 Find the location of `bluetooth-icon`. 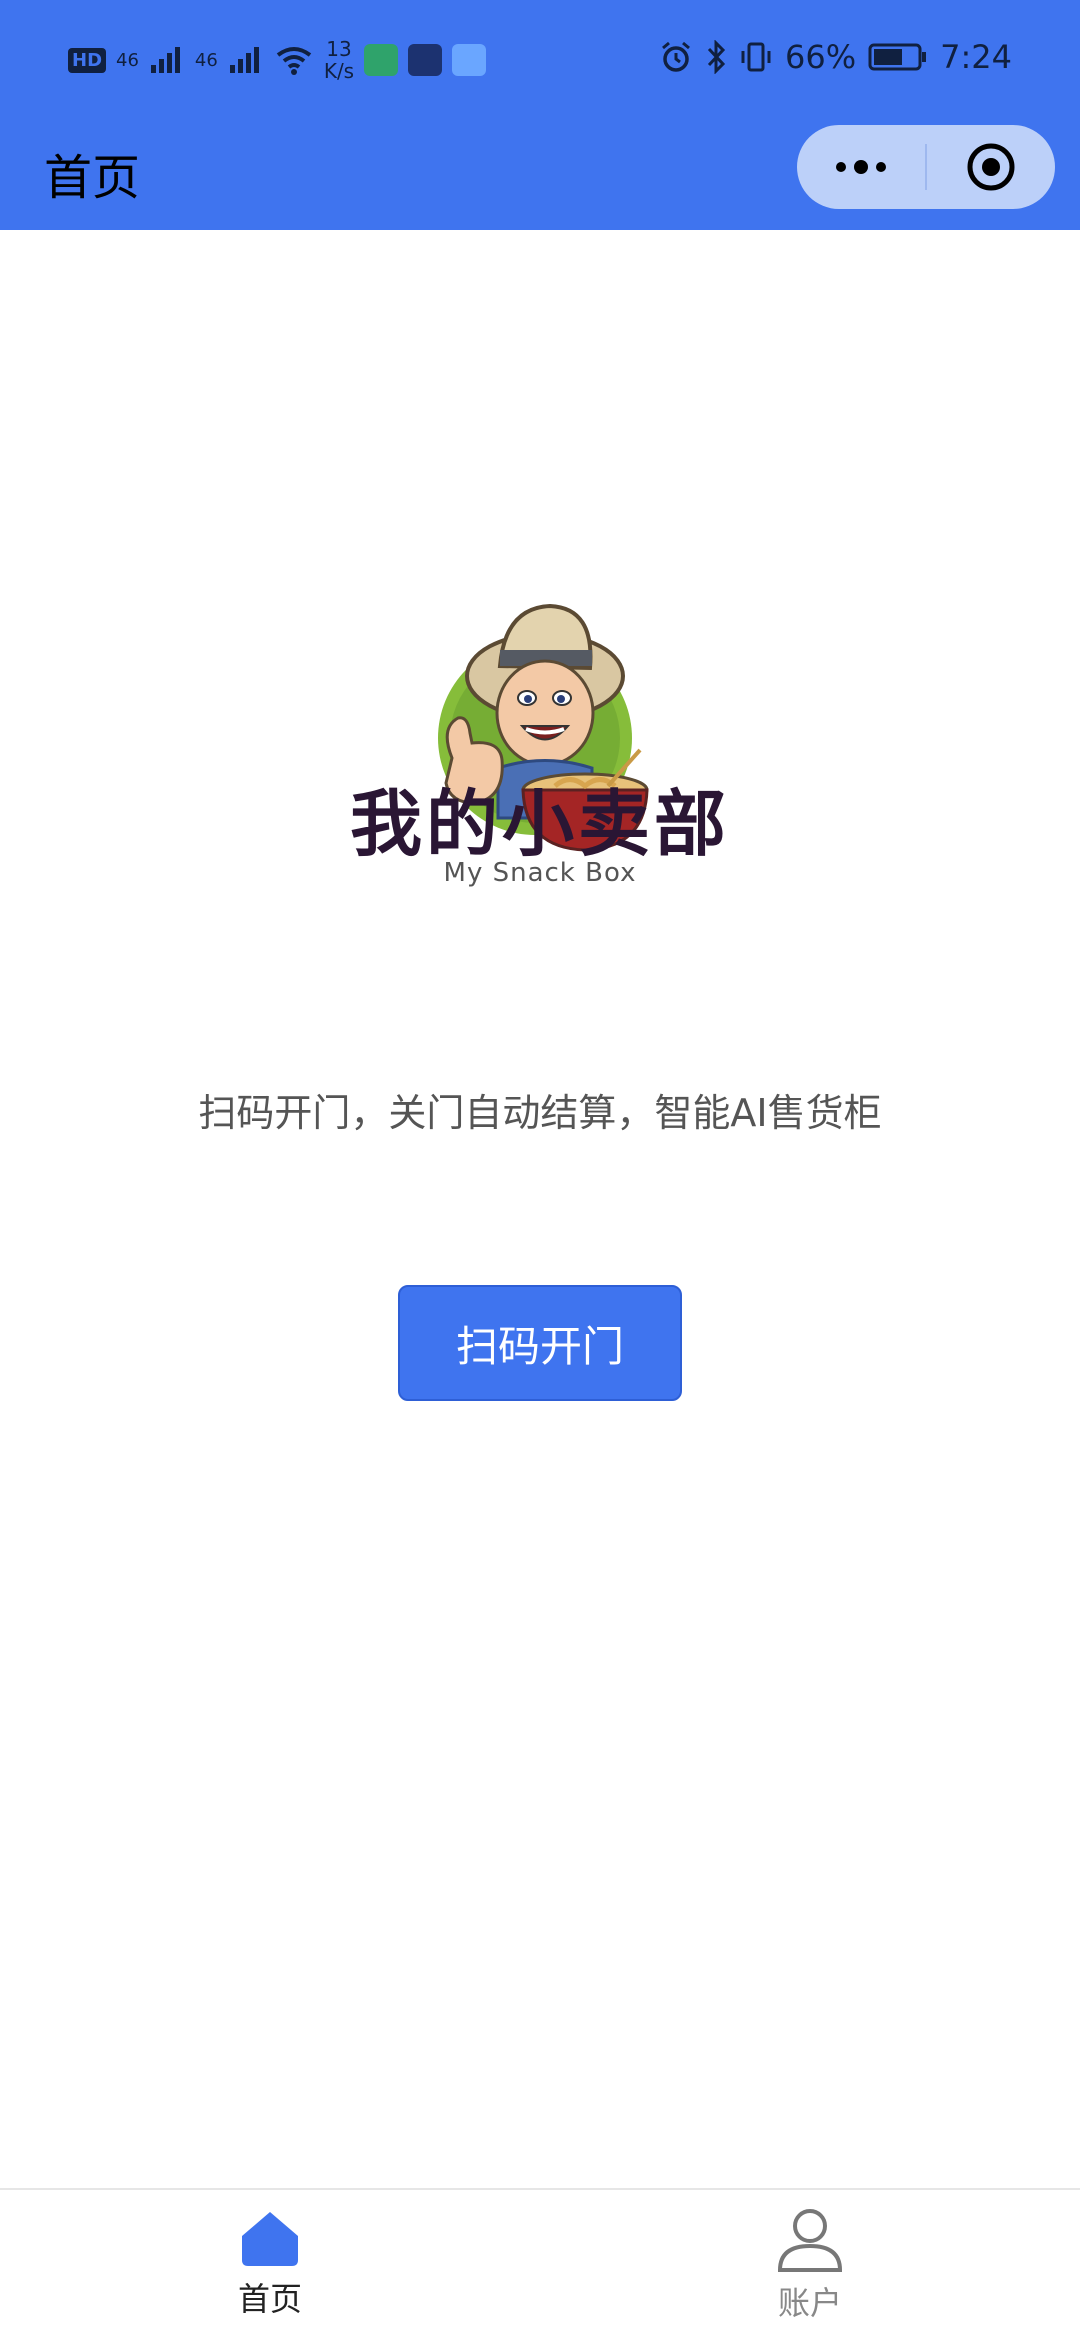

bluetooth-icon is located at coordinates (716, 57).